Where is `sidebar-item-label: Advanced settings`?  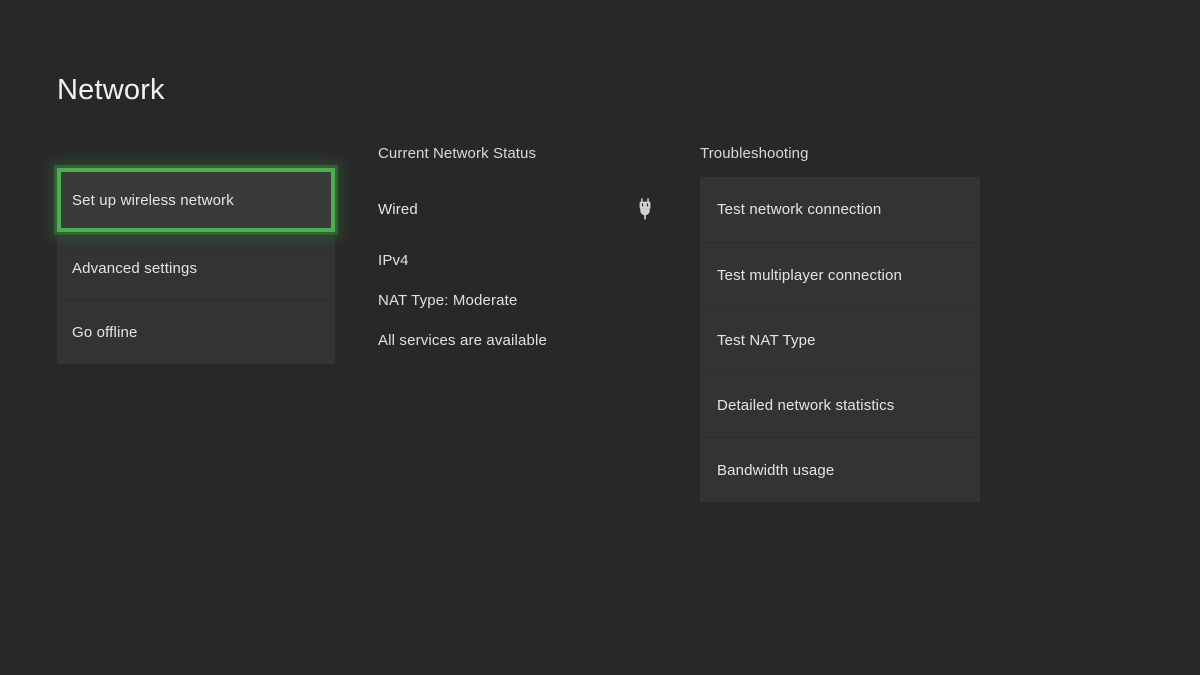
sidebar-item-label: Advanced settings is located at coordinates (135, 268).